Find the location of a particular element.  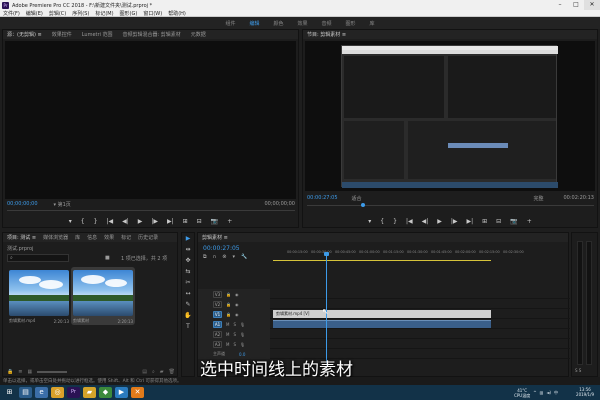

tray-expand-icon: ^ is located at coordinates (534, 392).